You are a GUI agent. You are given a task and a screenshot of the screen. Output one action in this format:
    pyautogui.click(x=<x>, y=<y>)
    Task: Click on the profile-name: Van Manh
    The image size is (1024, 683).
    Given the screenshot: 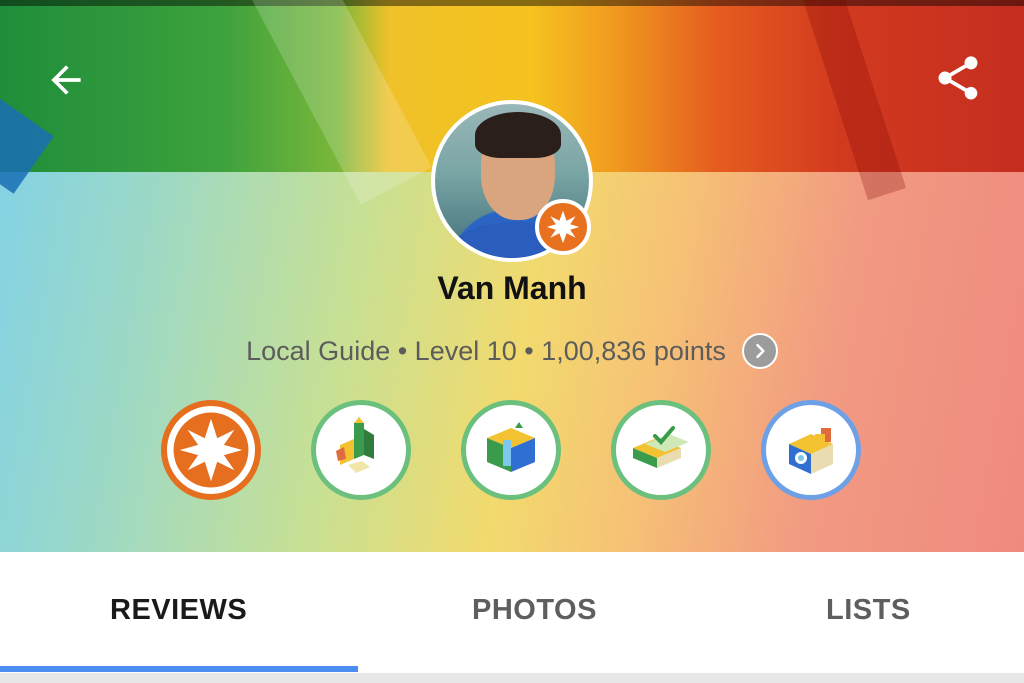 What is the action you would take?
    pyautogui.click(x=512, y=288)
    